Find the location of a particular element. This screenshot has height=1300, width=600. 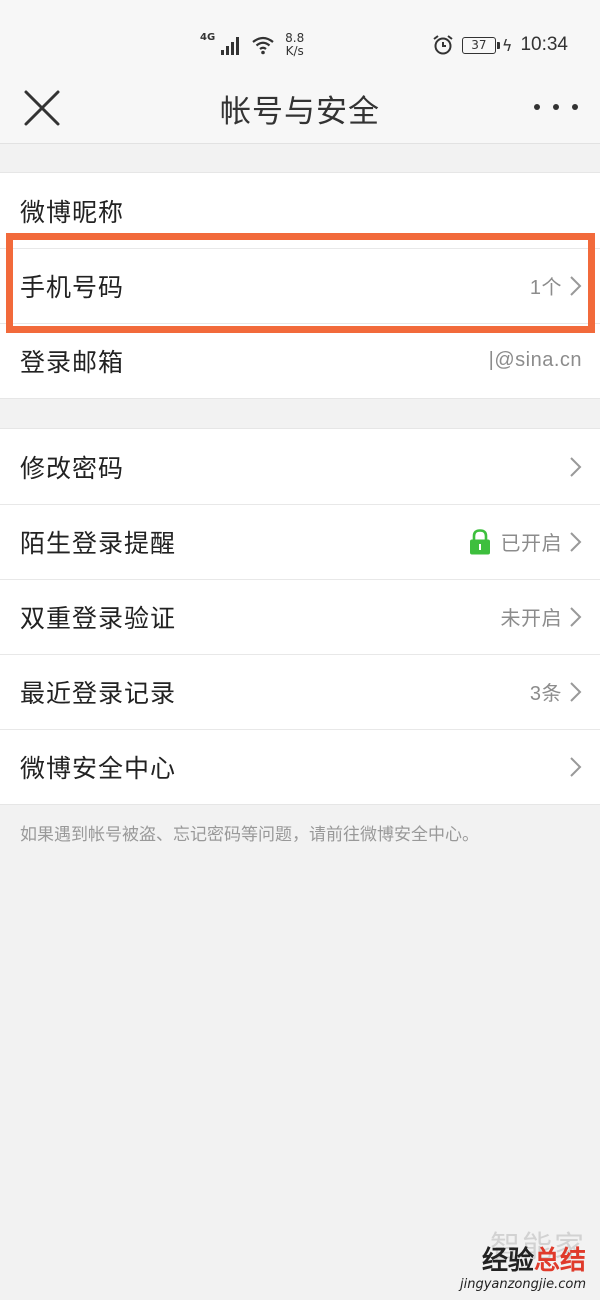

status-bar: 4G 8.8 K/s 37 ϟ 10:34 is located at coordinates (300, 39).